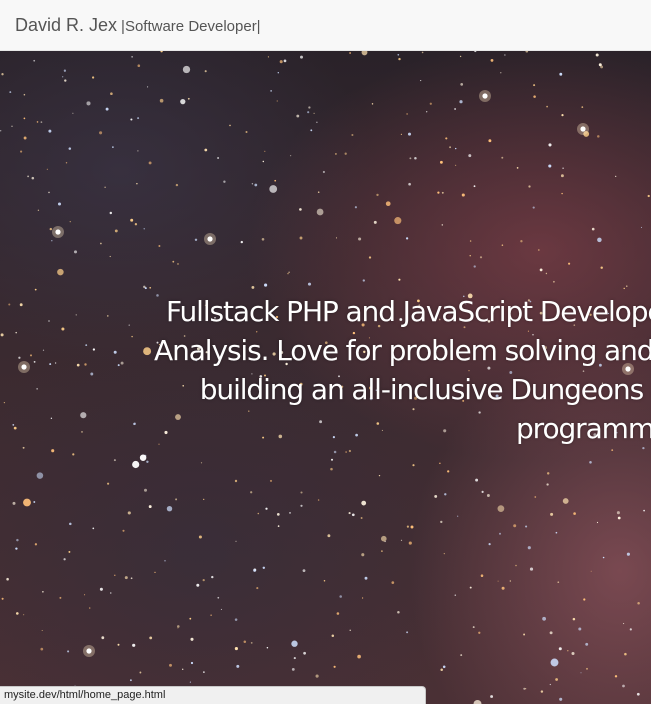  Describe the element at coordinates (583, 428) in the screenshot. I see `headline-line: programm` at that location.